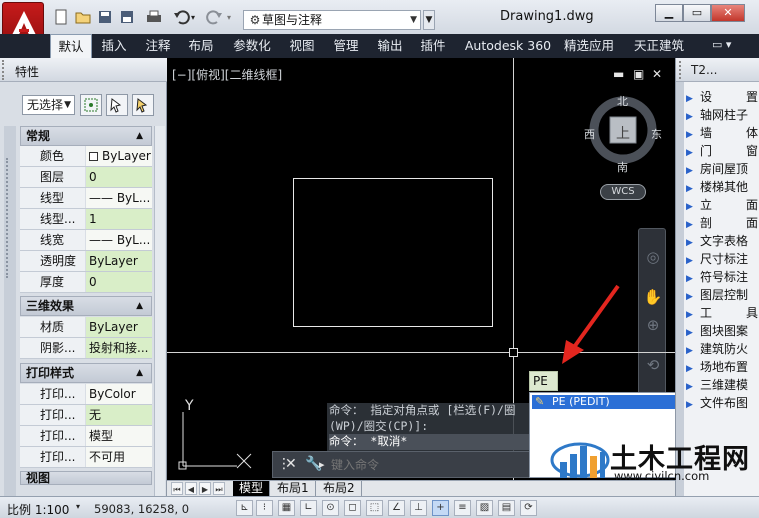 The height and width of the screenshot is (518, 759). Describe the element at coordinates (229, 17) in the screenshot. I see `redo-dropdown-icon: ▾` at that location.